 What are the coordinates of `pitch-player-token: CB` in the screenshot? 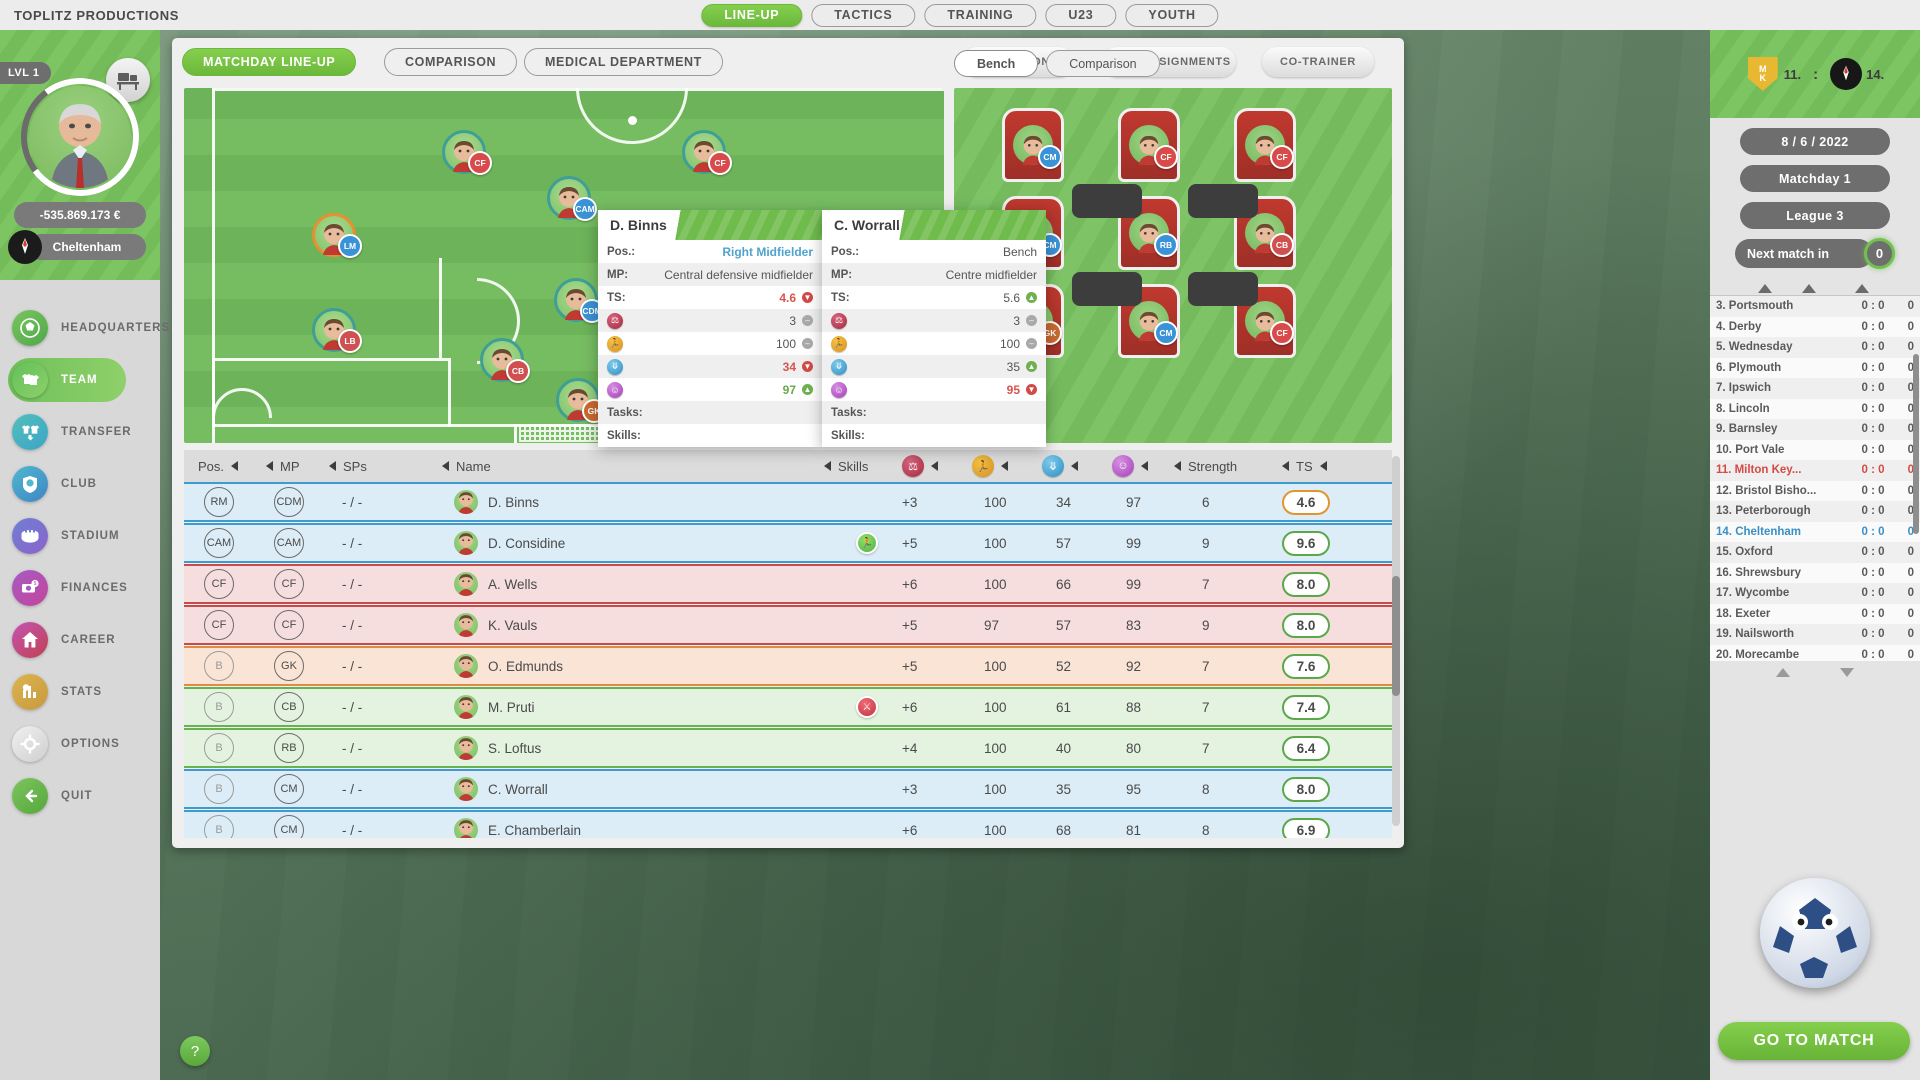 It's located at (505, 360).